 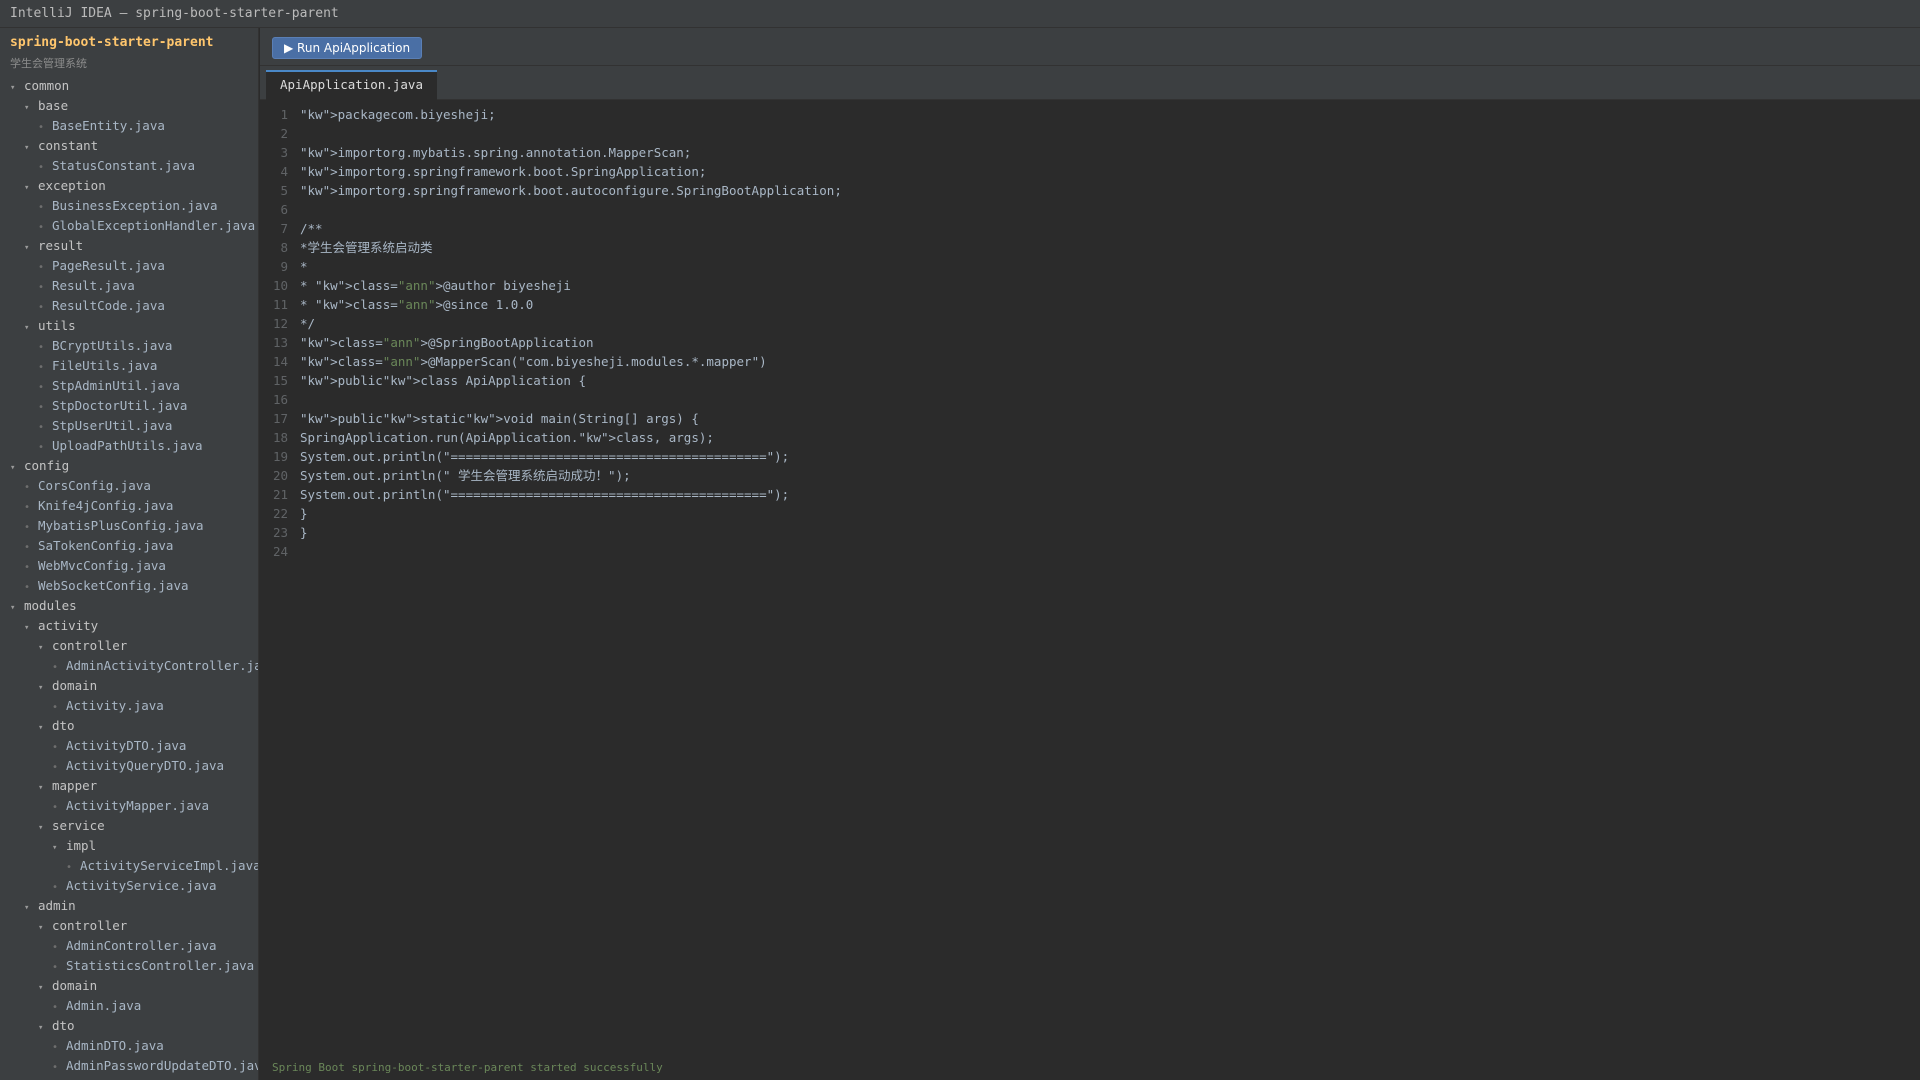 What do you see at coordinates (160, 965) in the screenshot?
I see `tree-item-label: StatisticsController.java` at bounding box center [160, 965].